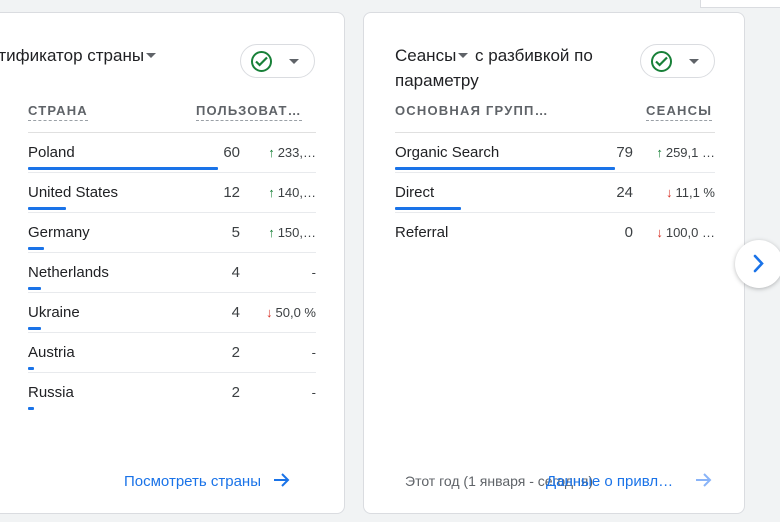  I want to click on row-value: 12, so click(231, 192).